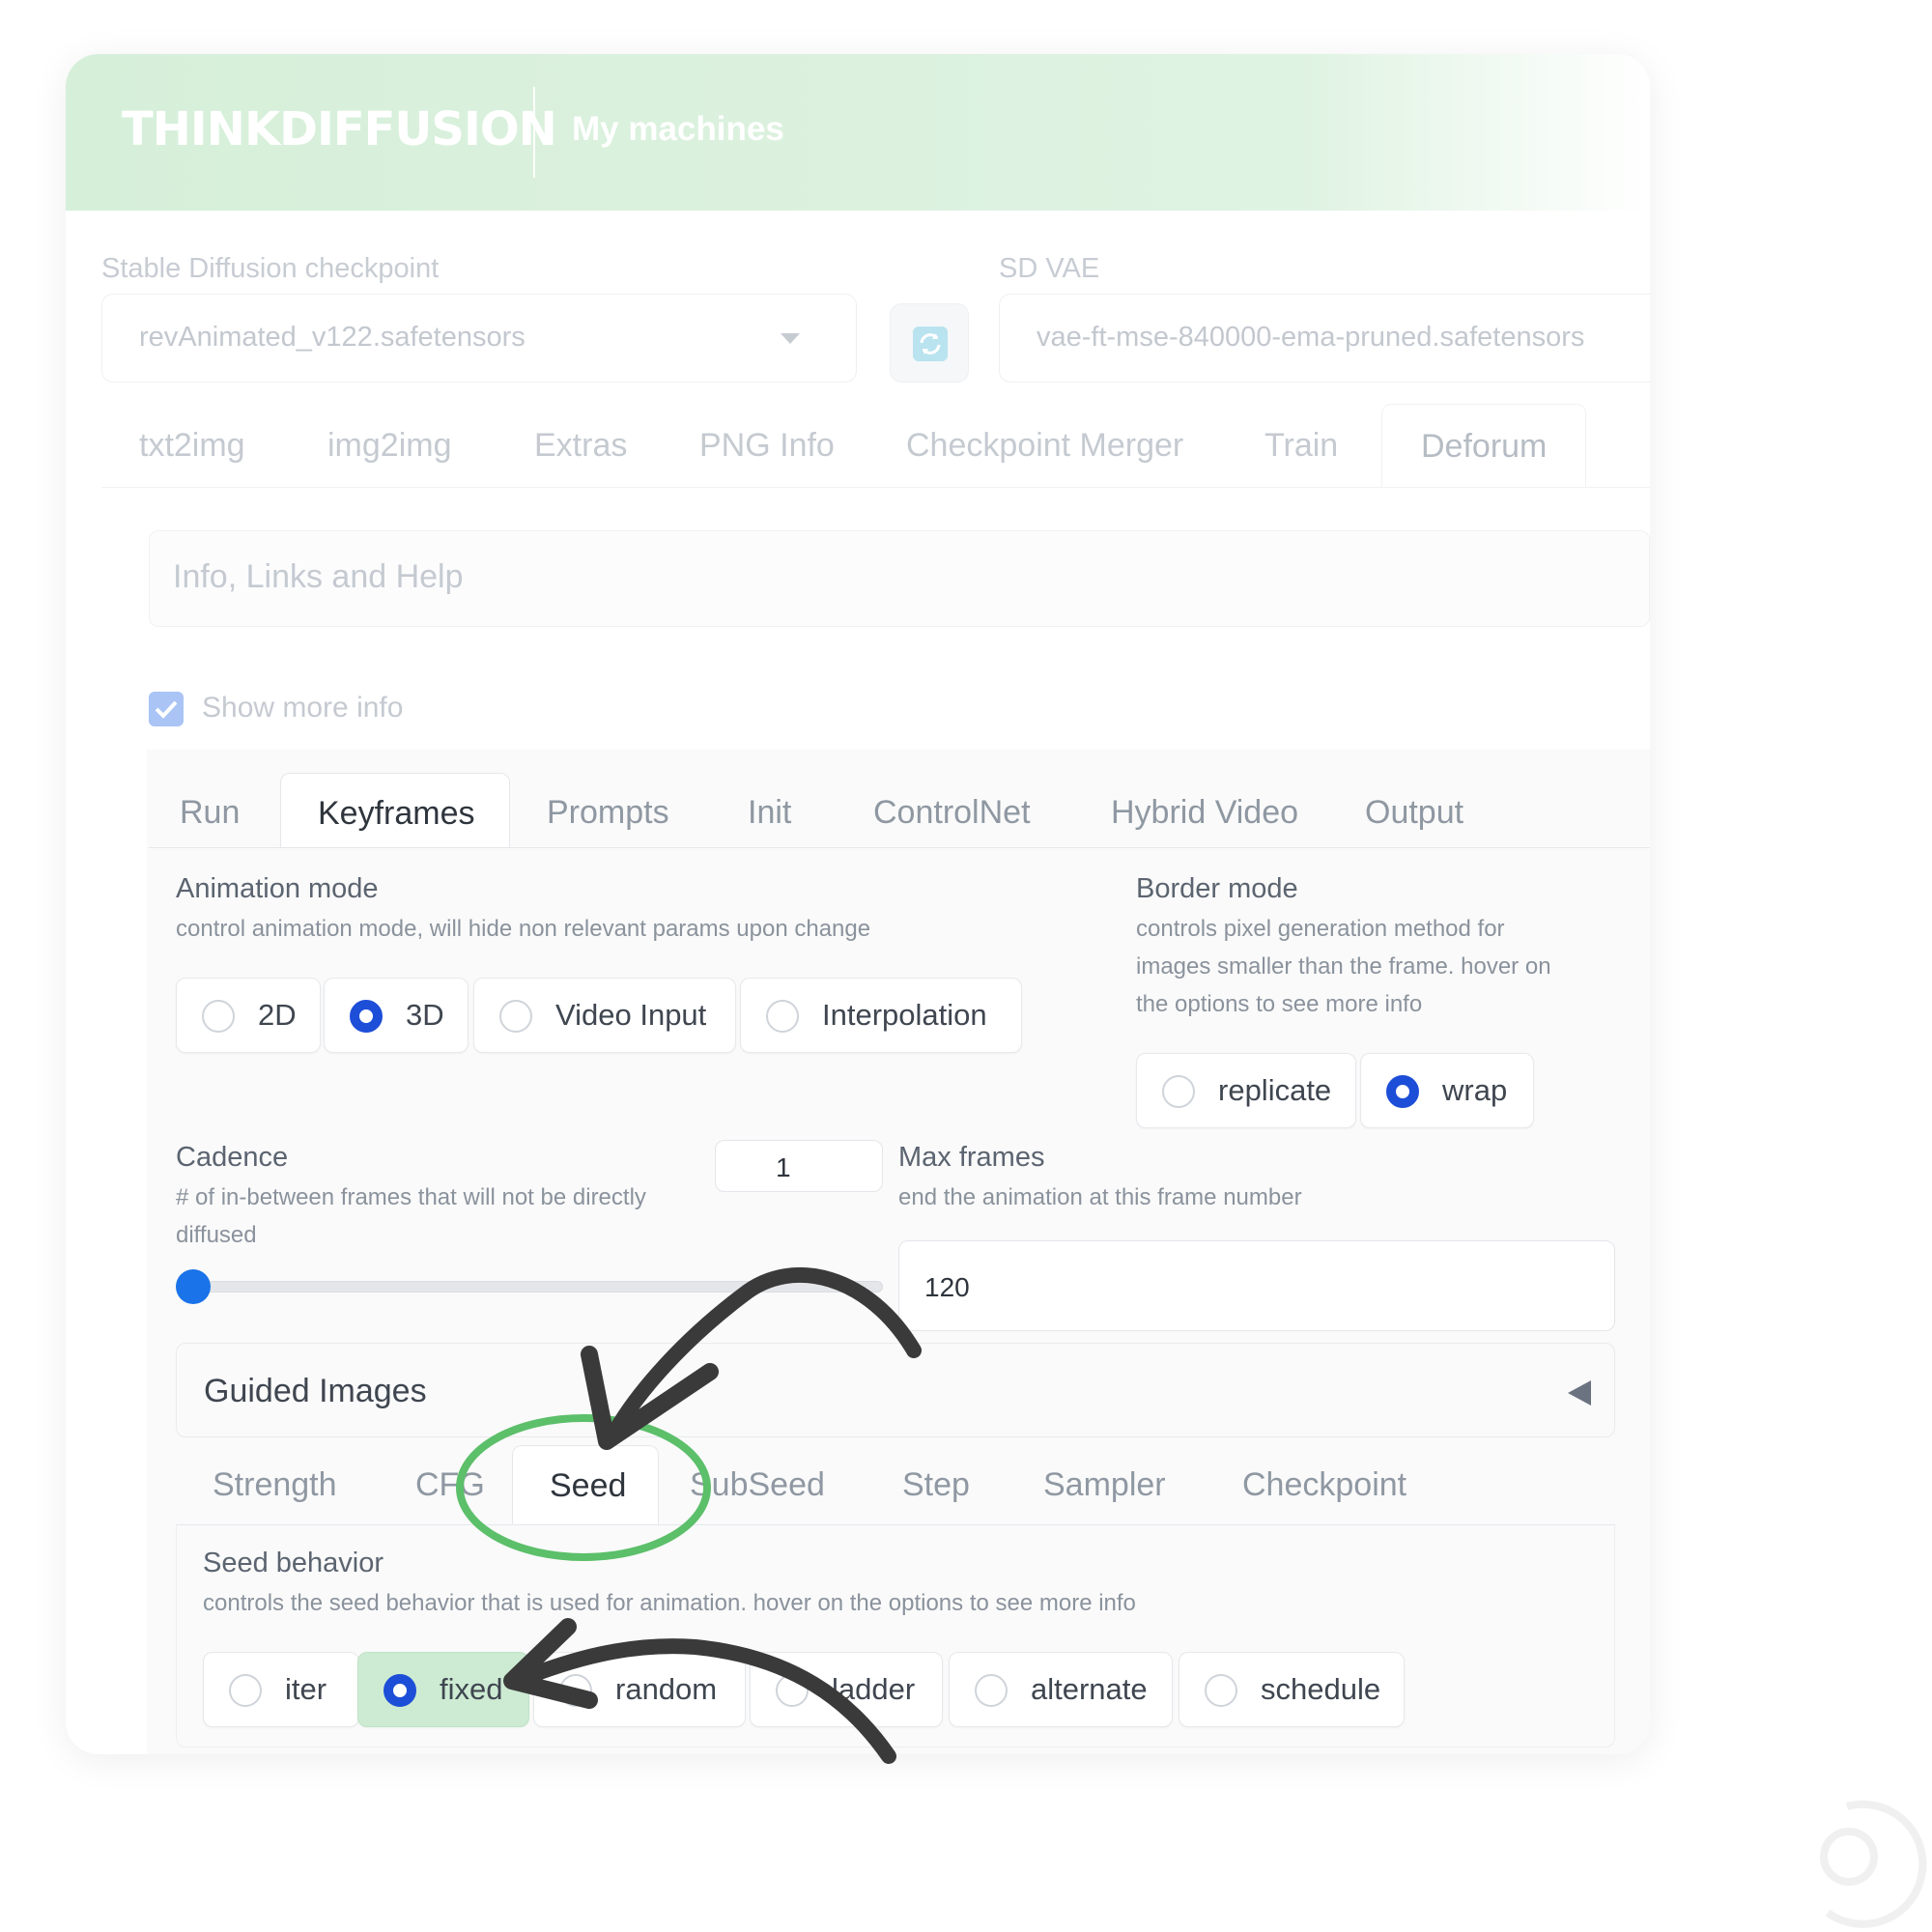 Image resolution: width=1932 pixels, height=1932 pixels. Describe the element at coordinates (583, 1487) in the screenshot. I see `highlight-circle` at that location.